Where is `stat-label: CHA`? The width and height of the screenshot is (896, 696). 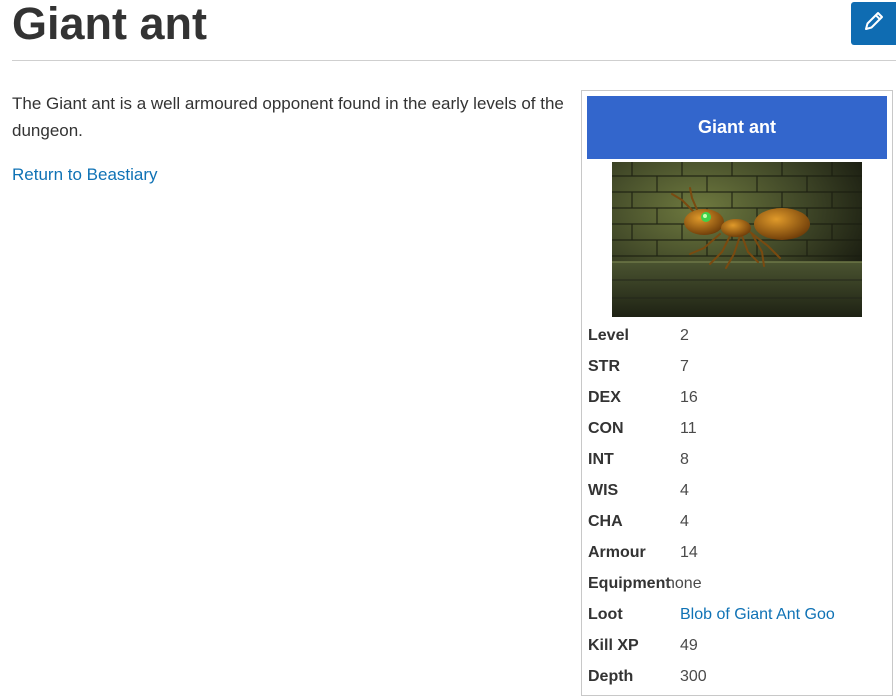
stat-label: CHA is located at coordinates (605, 521).